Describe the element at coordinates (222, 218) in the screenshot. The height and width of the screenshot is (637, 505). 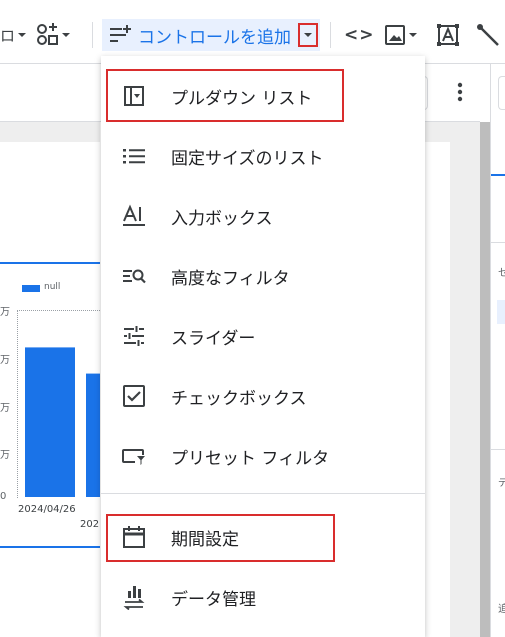
I see `menu-item-label: 入力ボックス` at that location.